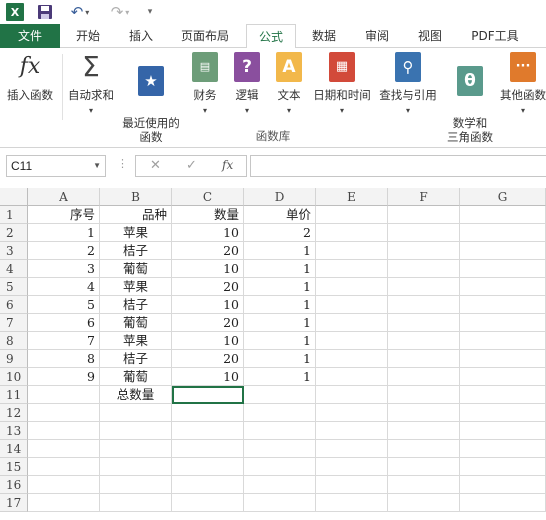 This screenshot has height=520, width=546. I want to click on cell-e10, so click(352, 377).